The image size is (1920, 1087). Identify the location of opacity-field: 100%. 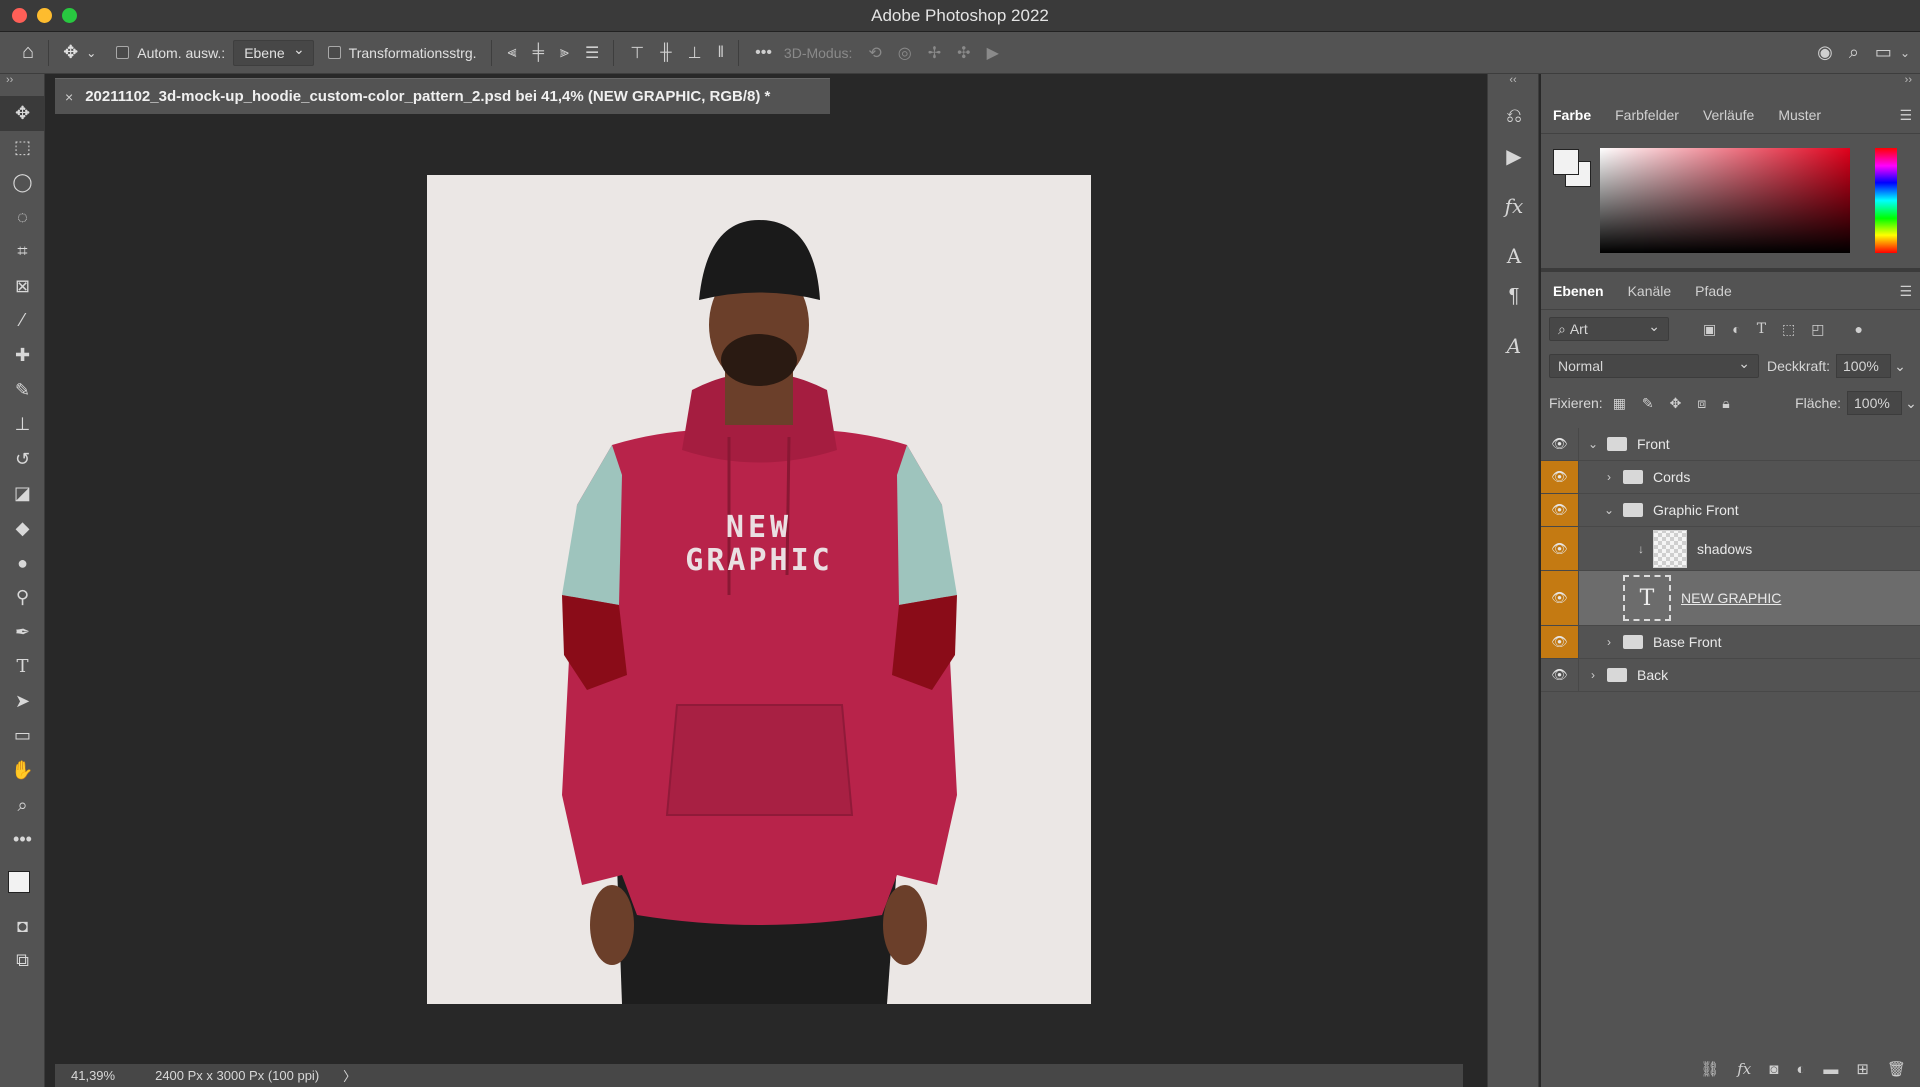
(1864, 366).